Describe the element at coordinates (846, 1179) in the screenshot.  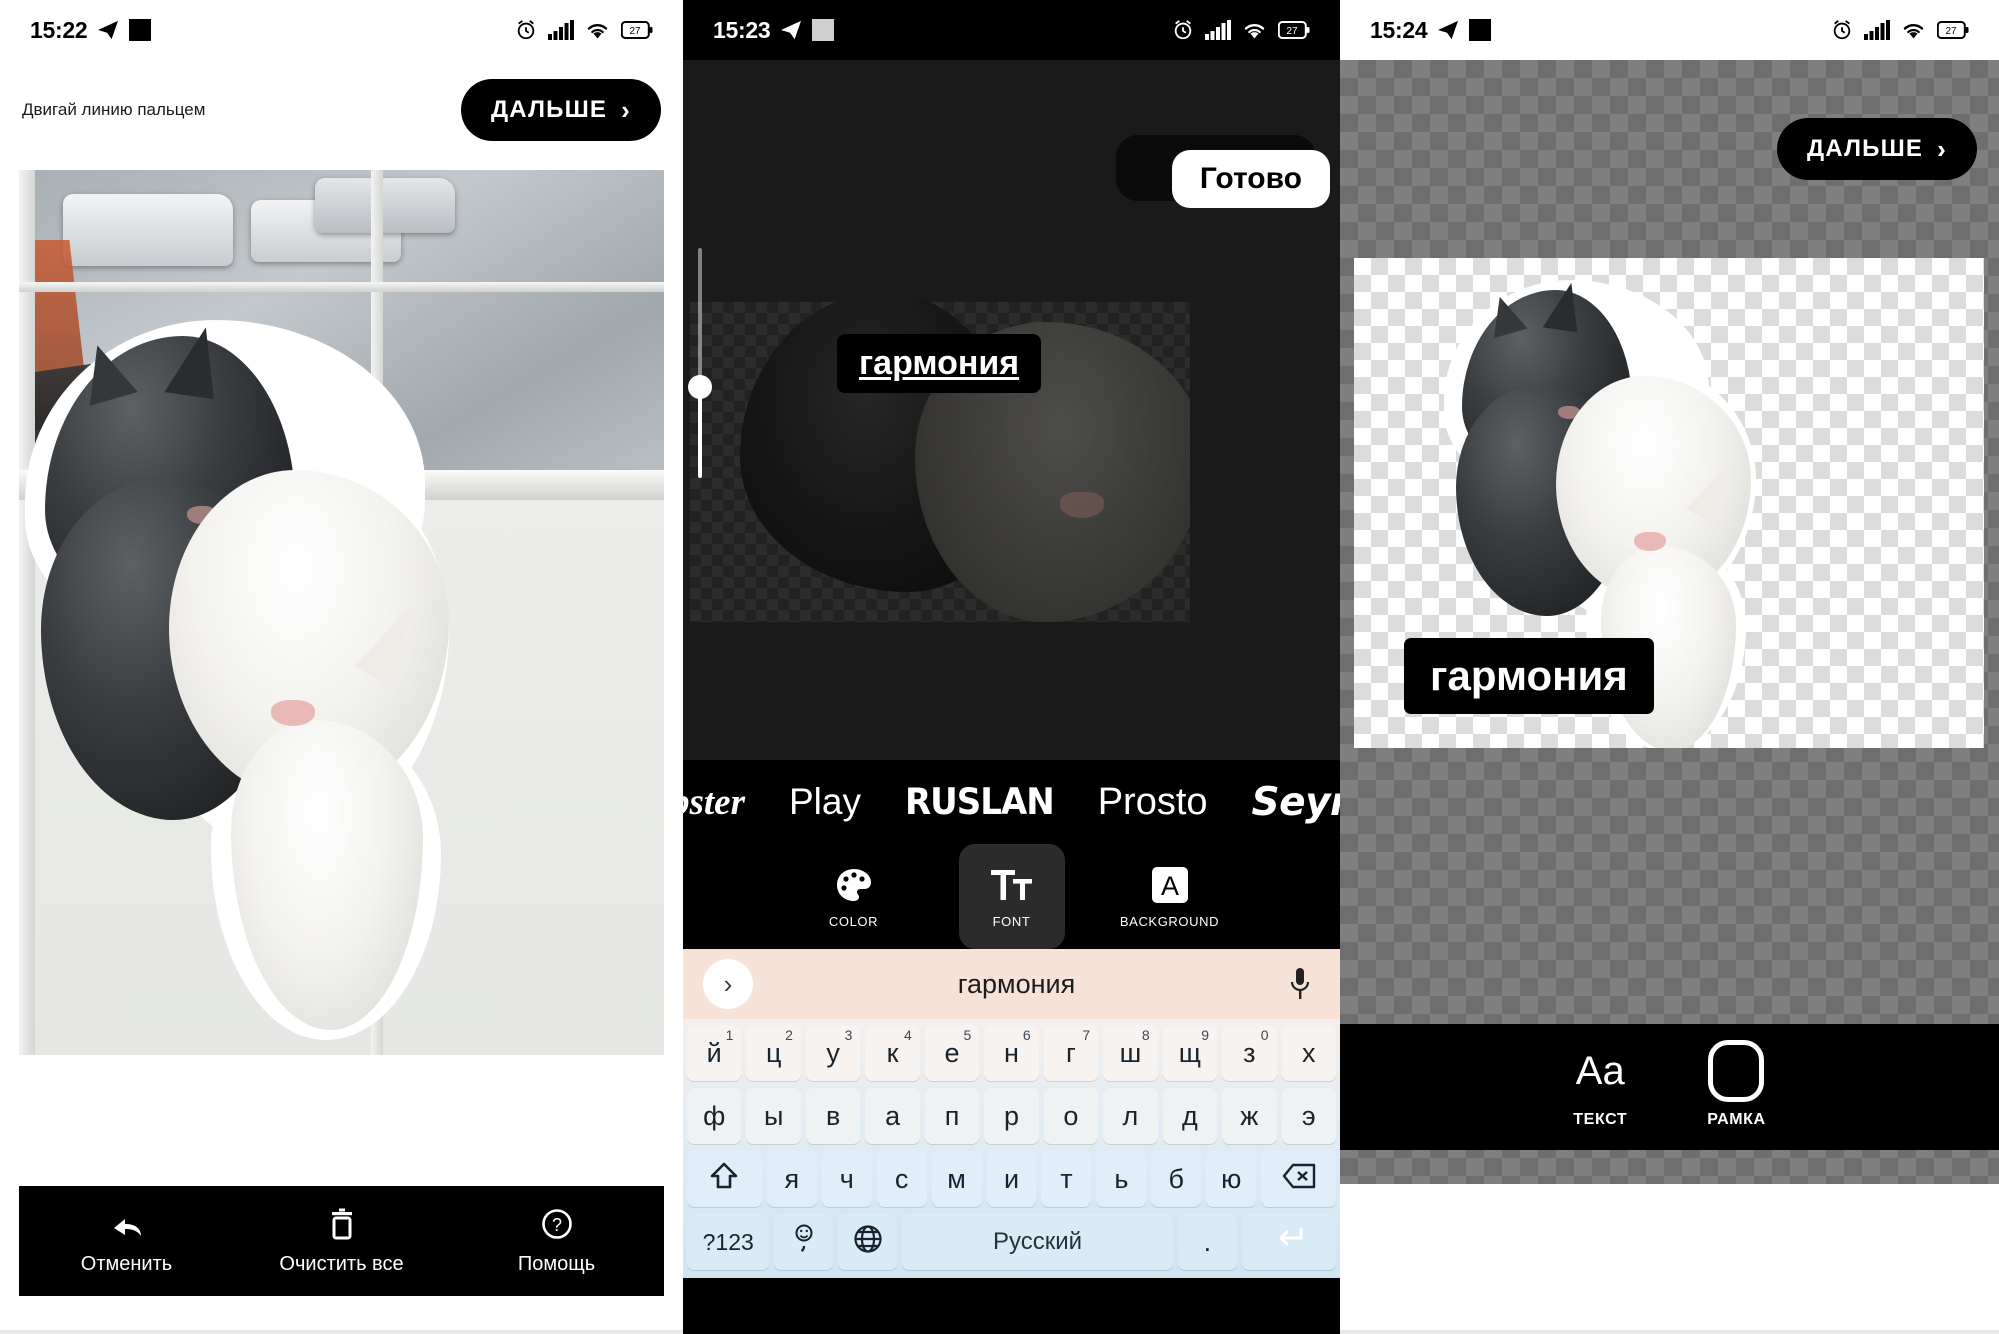
I see `key-ч: ч` at that location.